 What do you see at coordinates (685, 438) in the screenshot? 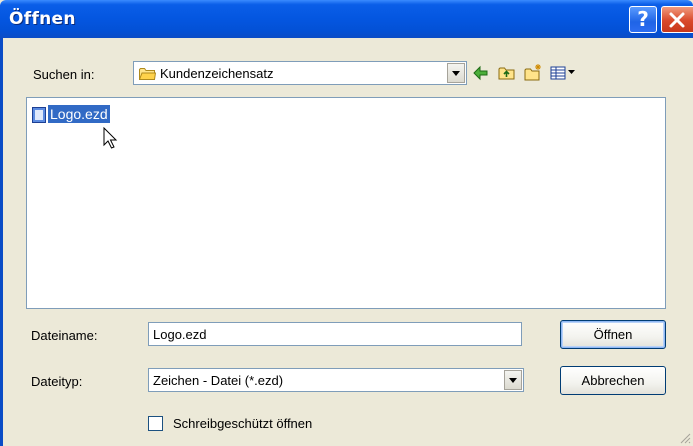
I see `resize-grip-icon` at bounding box center [685, 438].